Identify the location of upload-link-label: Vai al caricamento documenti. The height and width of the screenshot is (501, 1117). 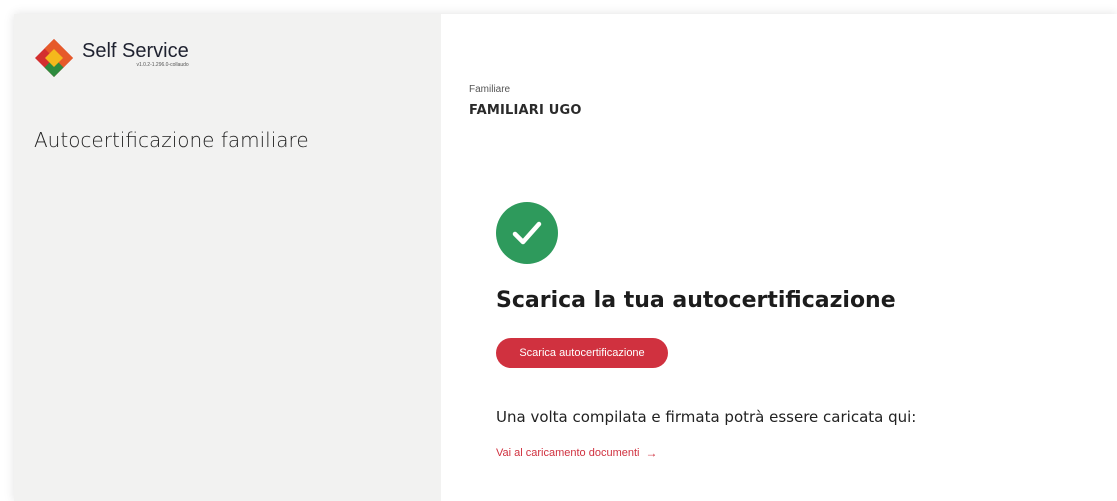
(568, 453).